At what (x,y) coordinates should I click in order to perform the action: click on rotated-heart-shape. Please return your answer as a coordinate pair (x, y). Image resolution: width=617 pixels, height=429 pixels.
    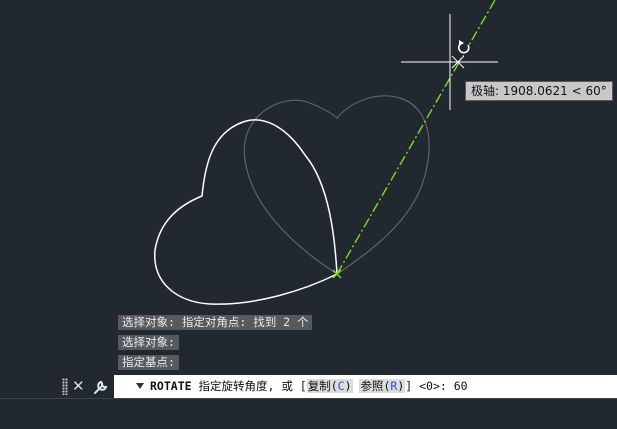
    Looking at the image, I should click on (246, 212).